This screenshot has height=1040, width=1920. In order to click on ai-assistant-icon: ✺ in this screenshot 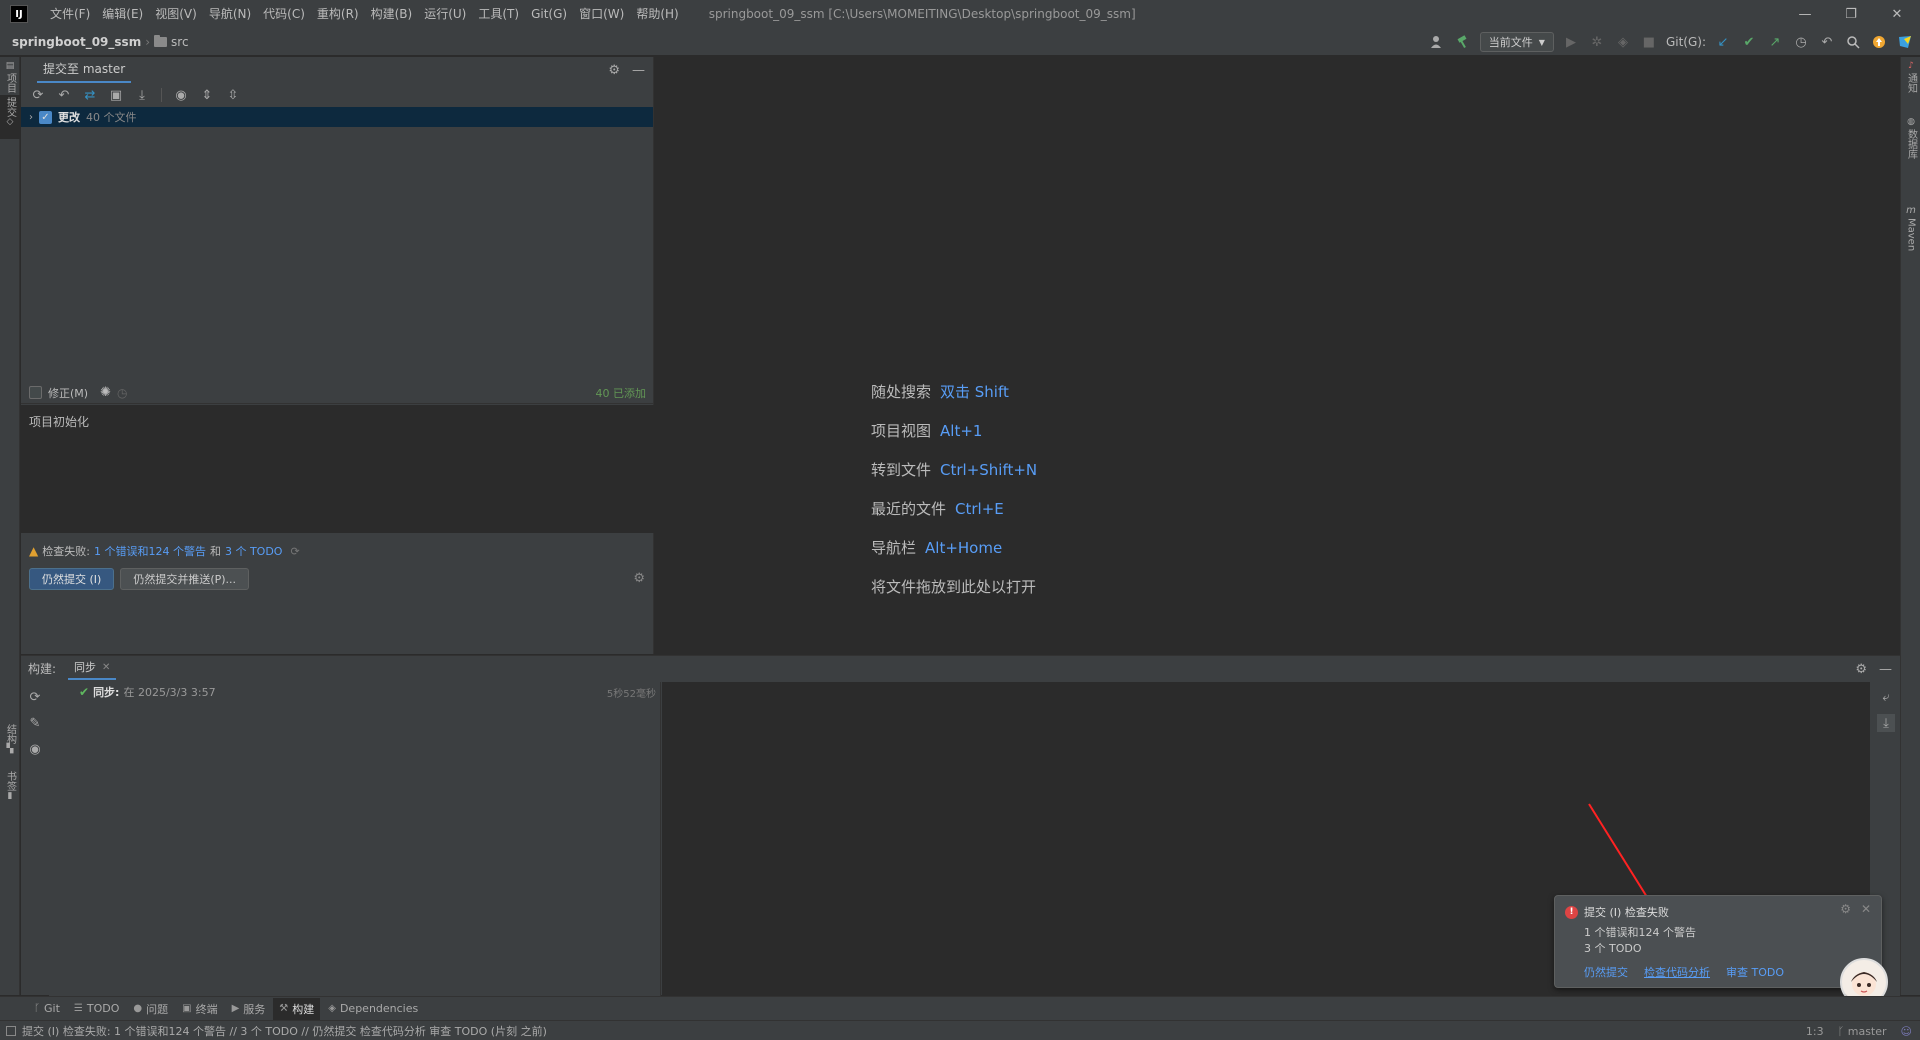, I will do `click(105, 392)`.